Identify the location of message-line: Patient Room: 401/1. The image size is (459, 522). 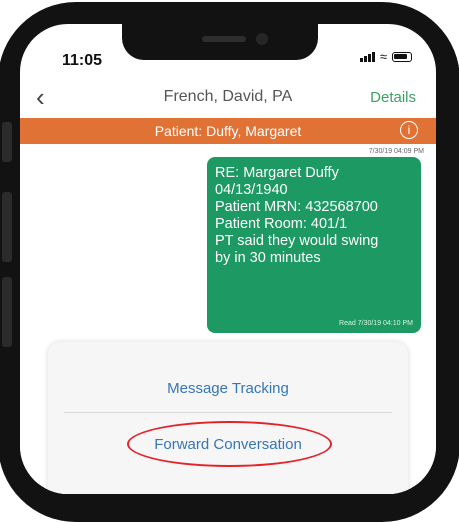
(281, 224).